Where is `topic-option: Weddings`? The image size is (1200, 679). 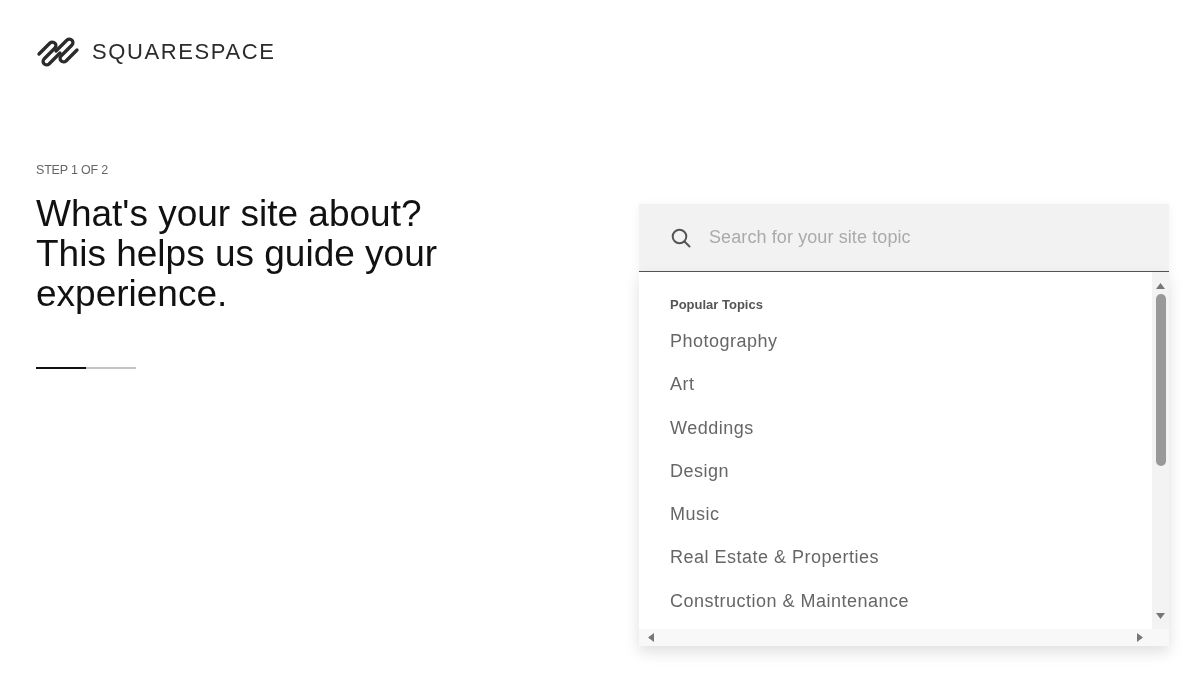
topic-option: Weddings is located at coordinates (712, 428).